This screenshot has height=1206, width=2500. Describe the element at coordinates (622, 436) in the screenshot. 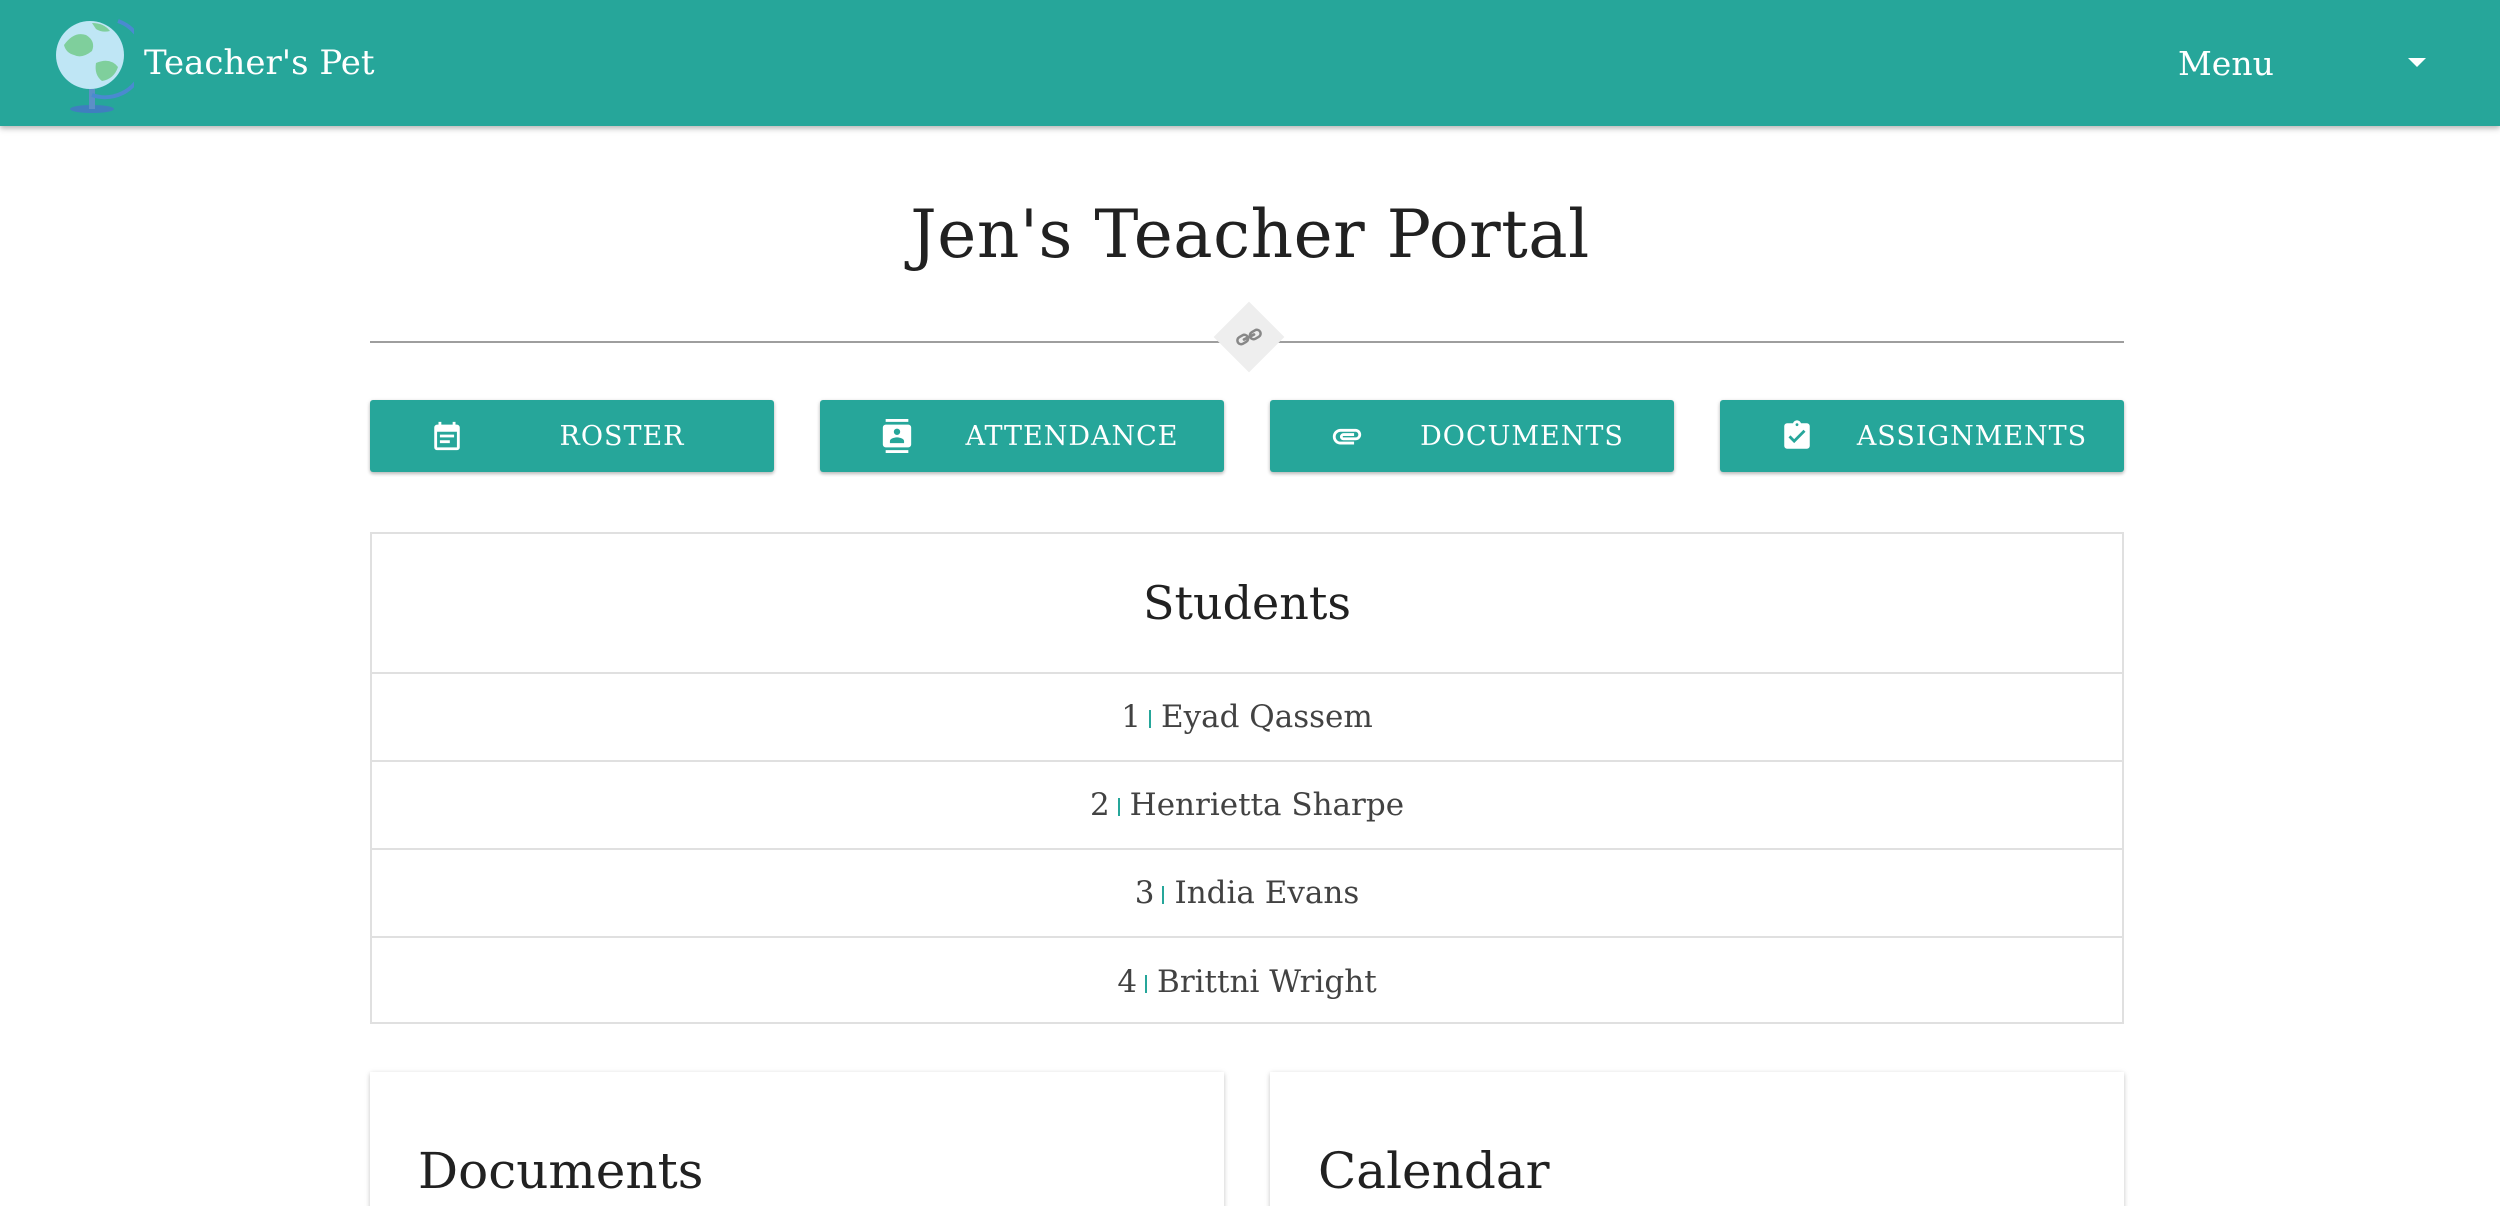

I see `roster-button-label: ROSTER` at that location.